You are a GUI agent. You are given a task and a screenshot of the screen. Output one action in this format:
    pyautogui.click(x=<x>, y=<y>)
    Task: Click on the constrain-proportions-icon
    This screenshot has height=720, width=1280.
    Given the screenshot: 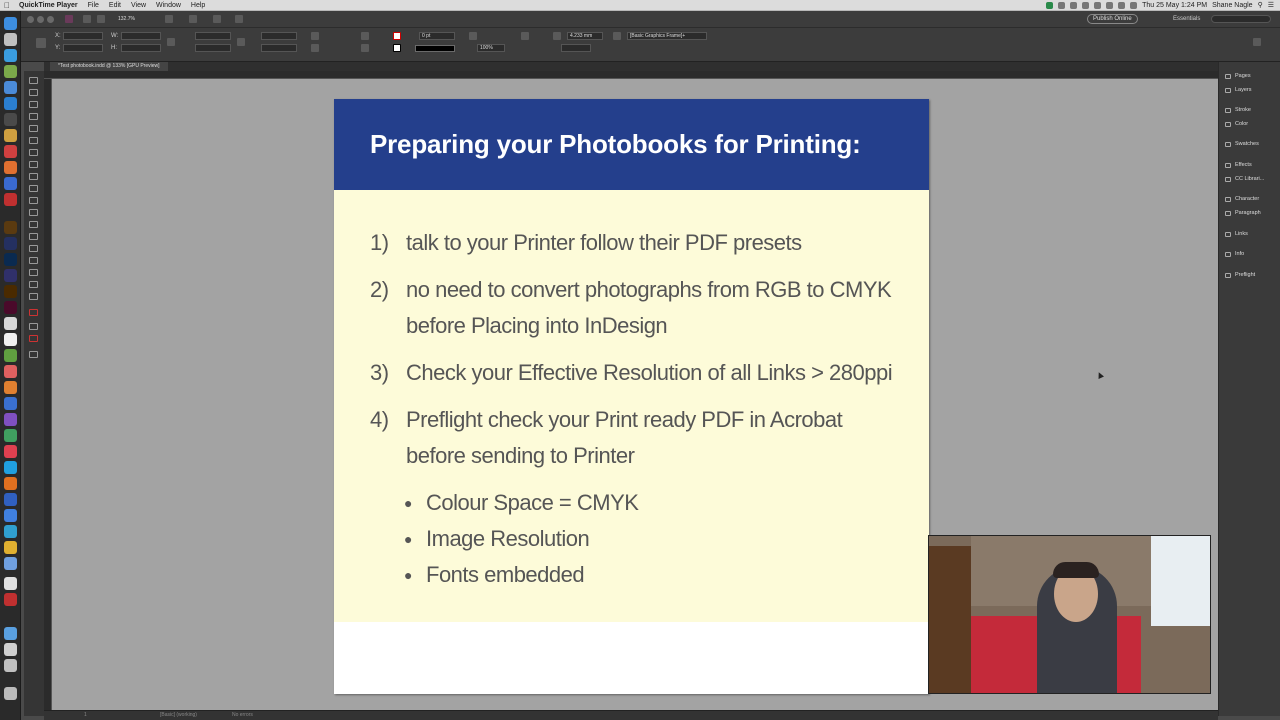 What is the action you would take?
    pyautogui.click(x=171, y=42)
    